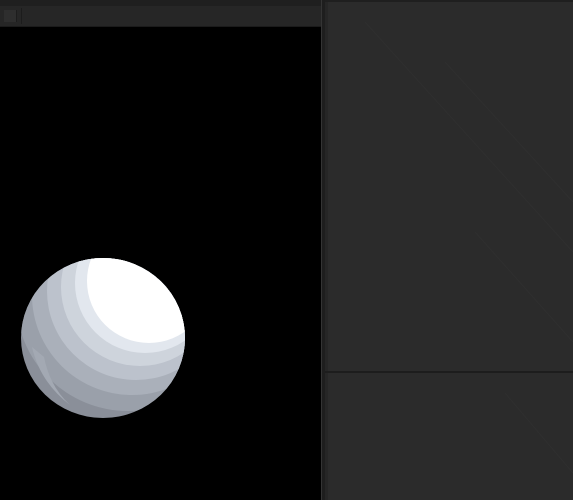  What do you see at coordinates (10, 16) in the screenshot?
I see `grip-icon` at bounding box center [10, 16].